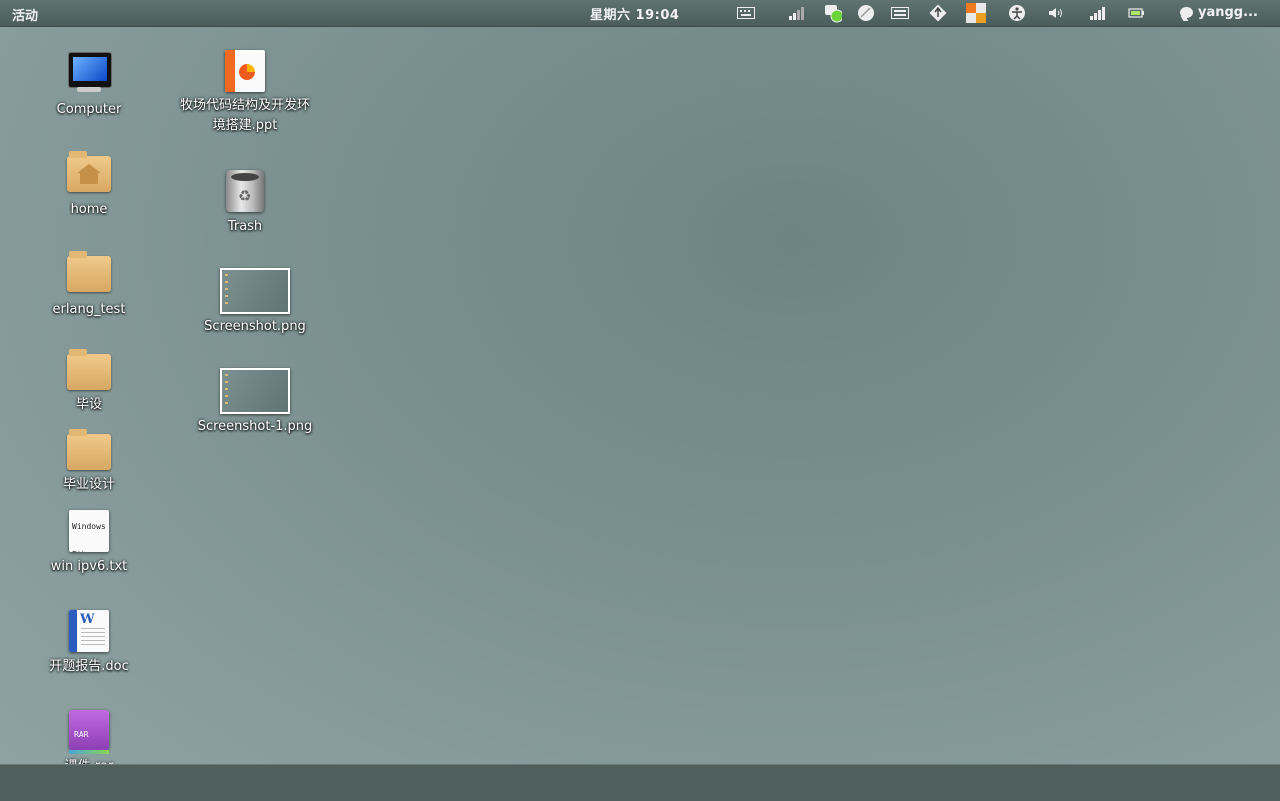 The height and width of the screenshot is (801, 1280). Describe the element at coordinates (89, 209) in the screenshot. I see `icon-label: home` at that location.